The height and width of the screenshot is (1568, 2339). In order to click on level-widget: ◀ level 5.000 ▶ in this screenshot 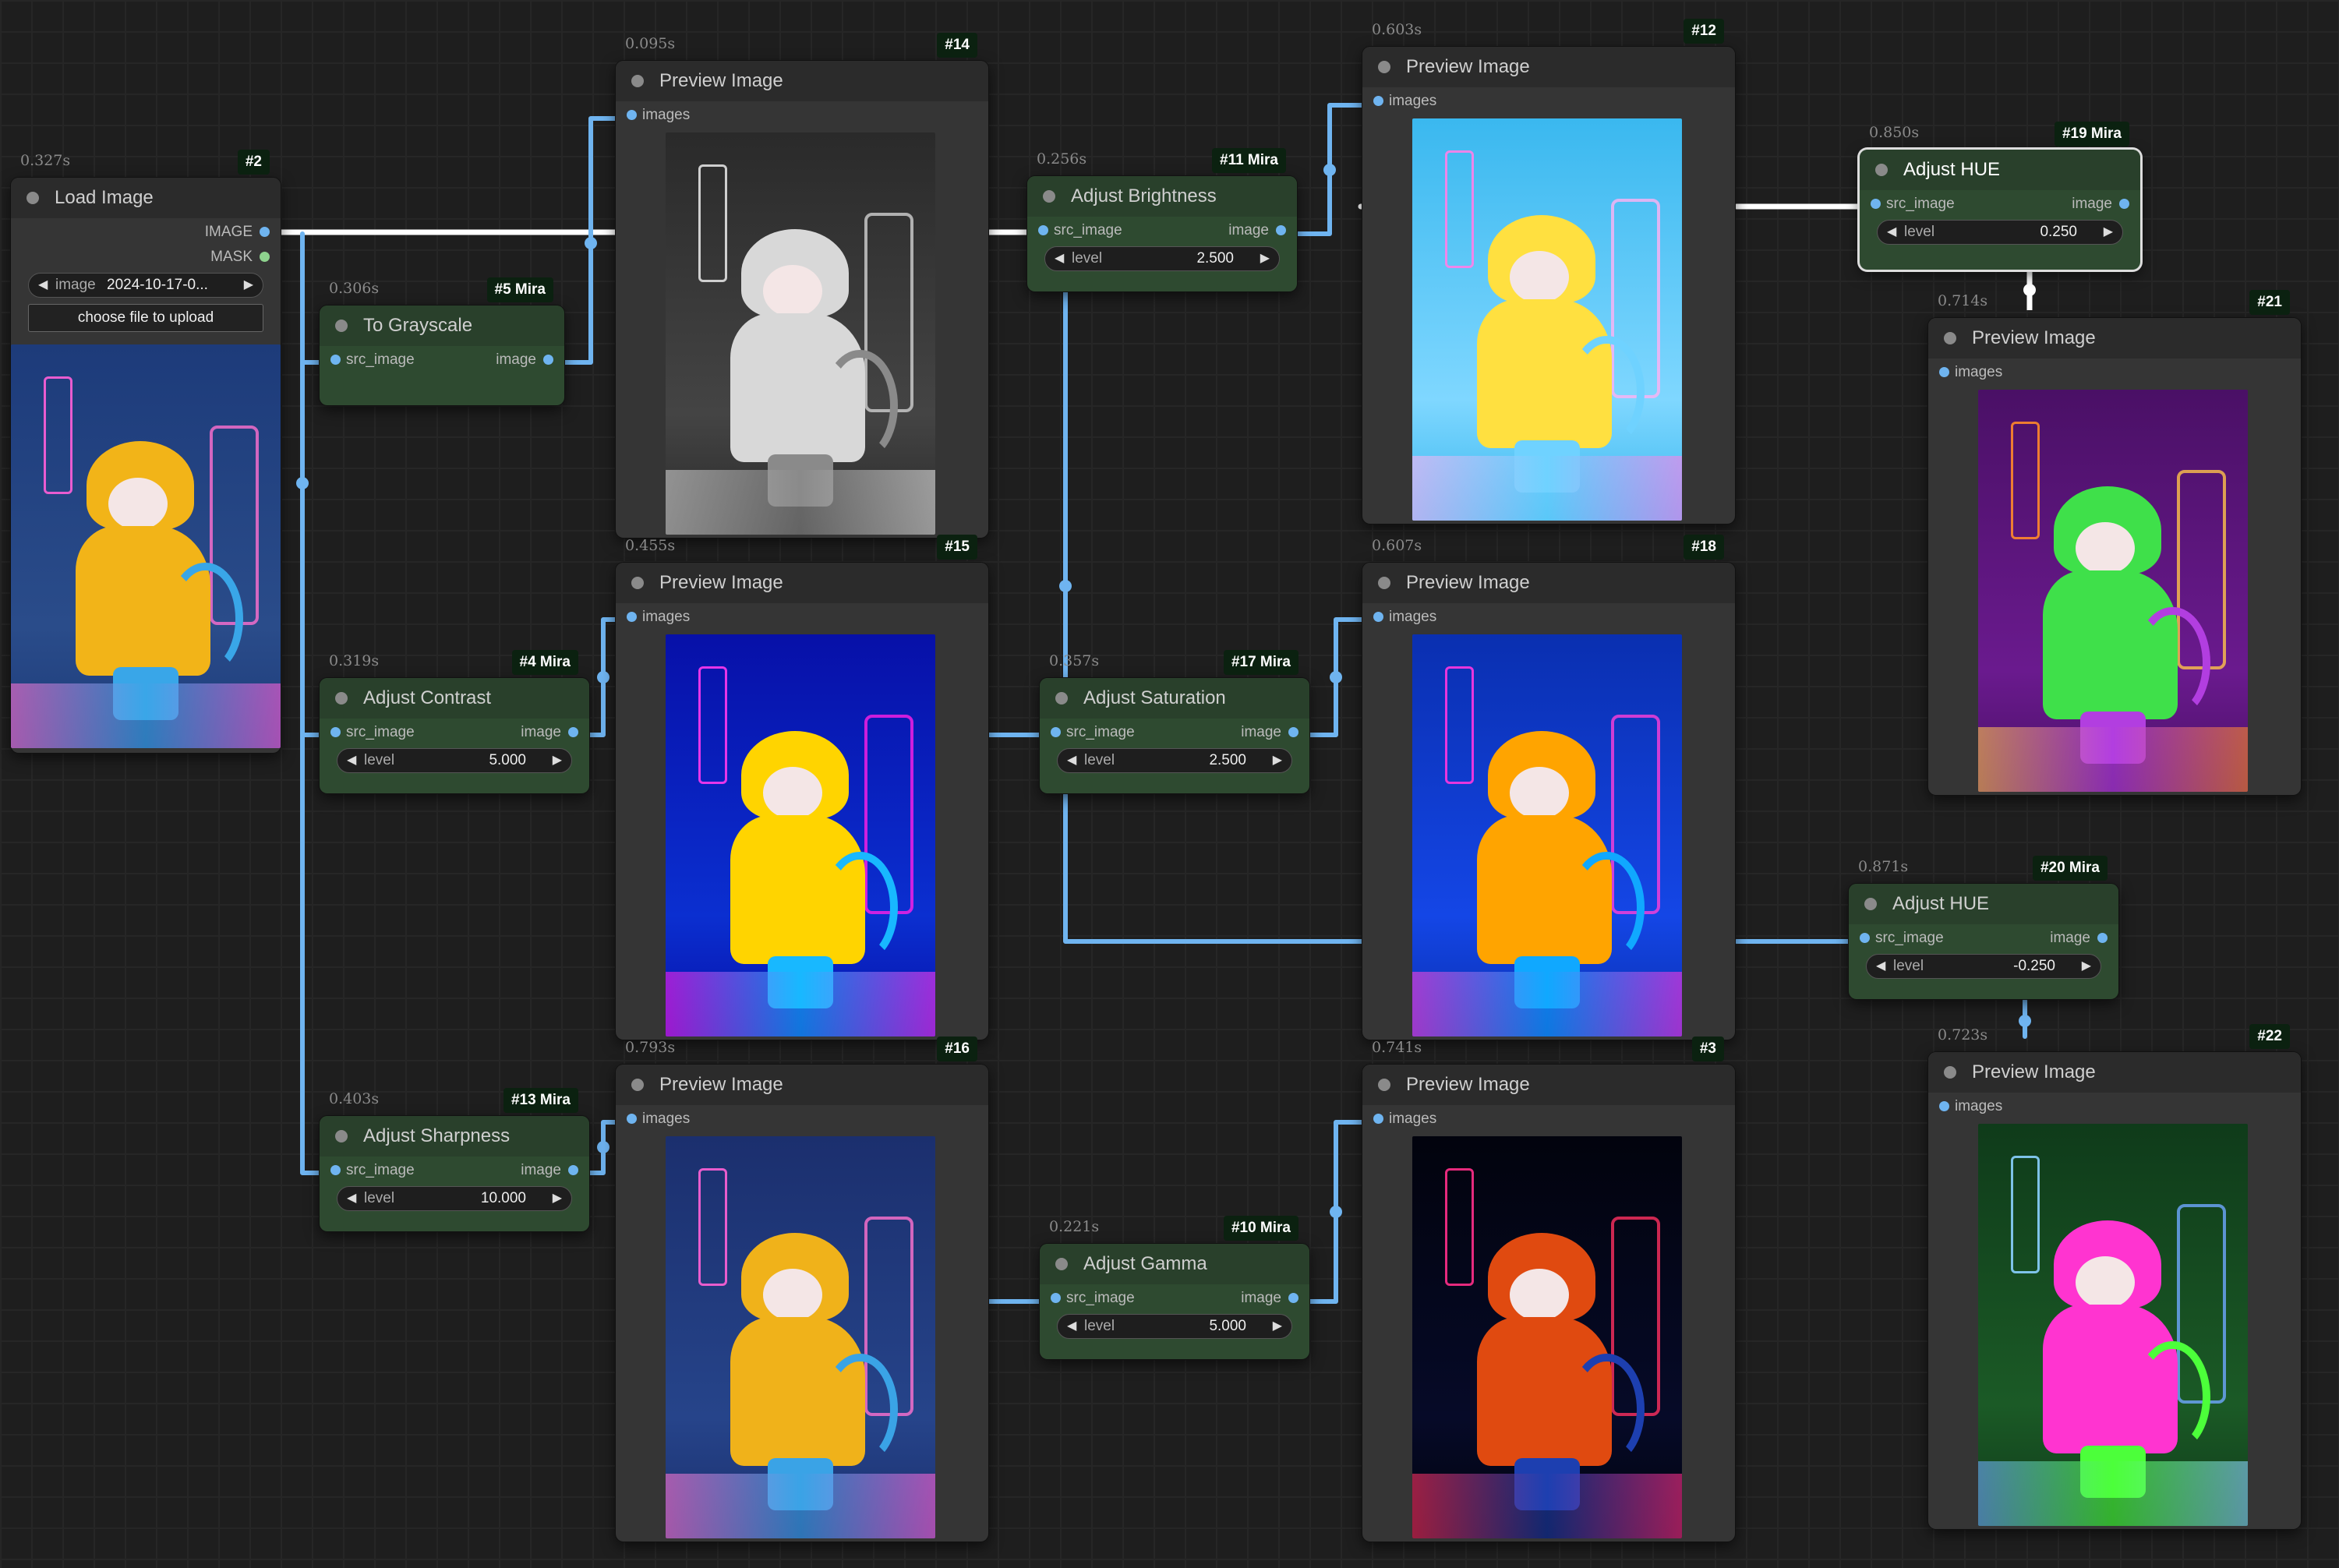, I will do `click(1174, 1326)`.